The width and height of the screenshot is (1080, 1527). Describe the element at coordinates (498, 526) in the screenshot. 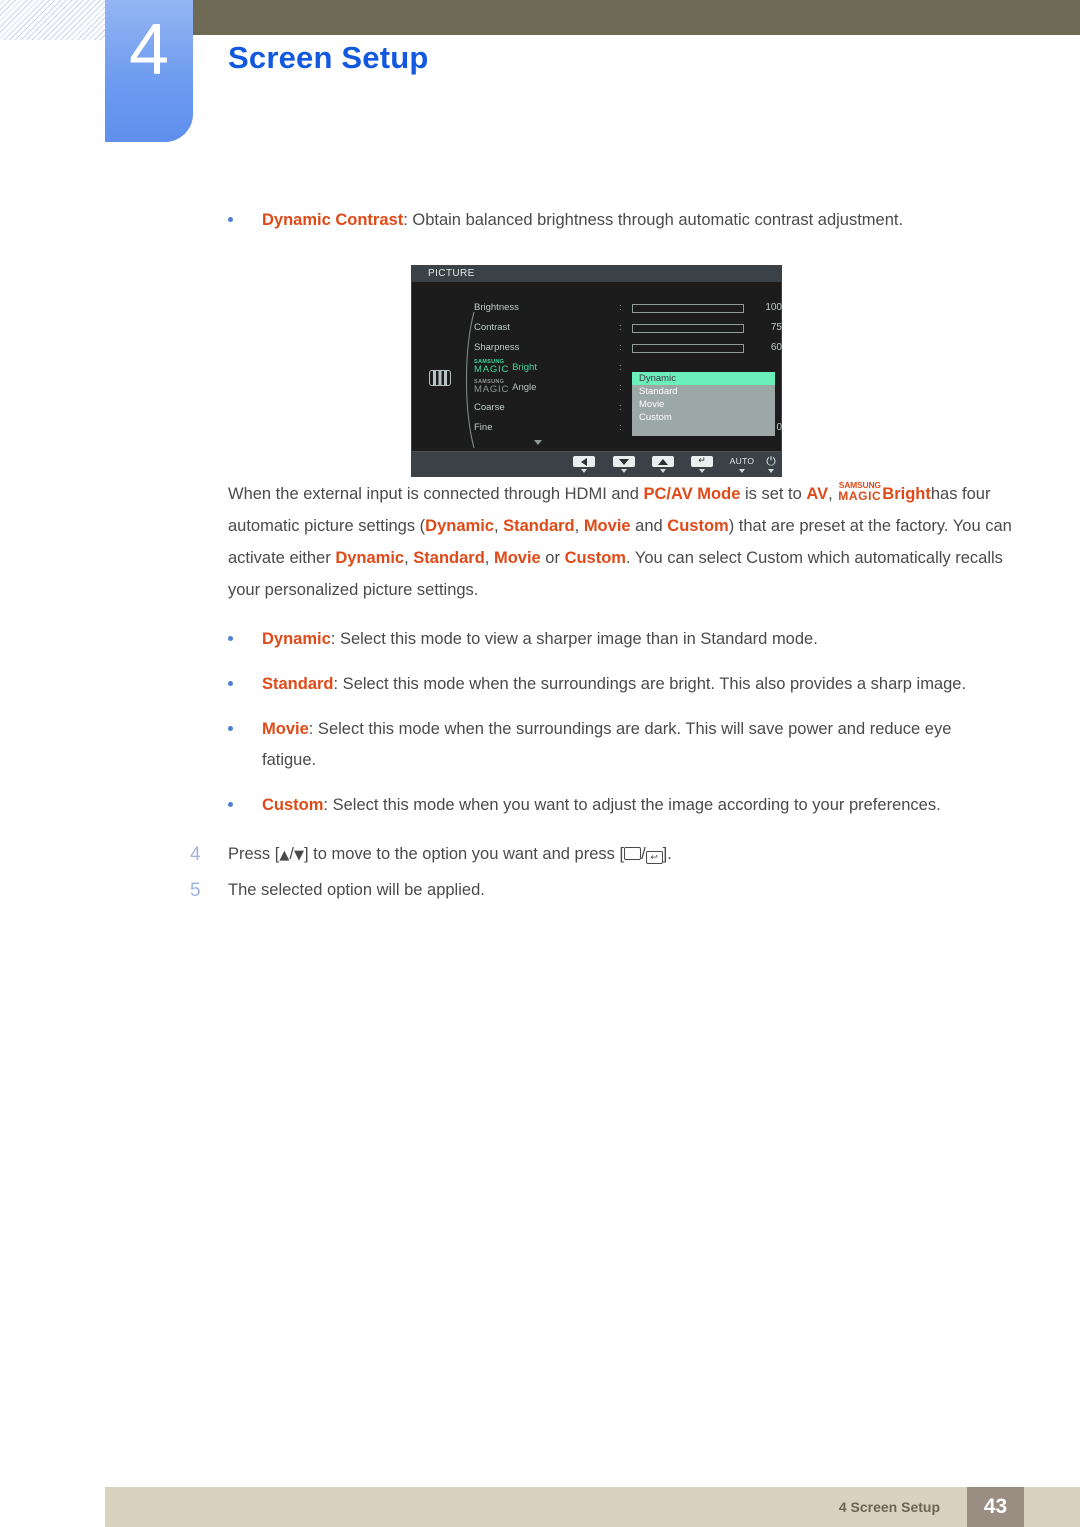

I see `para-sep-1: ,` at that location.